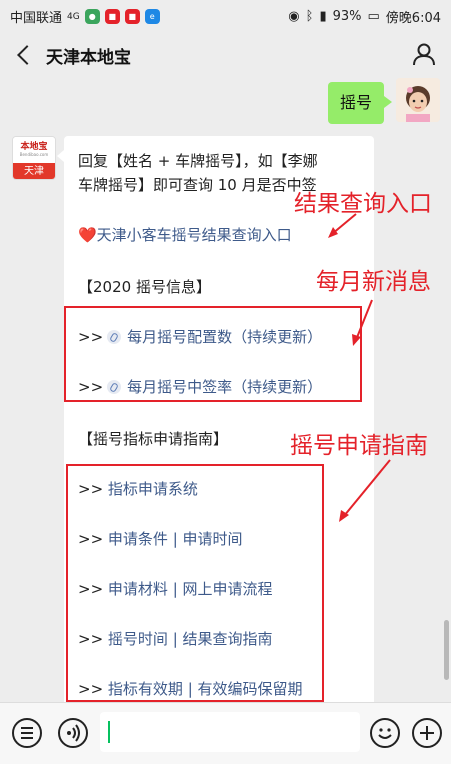  Describe the element at coordinates (230, 732) in the screenshot. I see `message-input` at that location.